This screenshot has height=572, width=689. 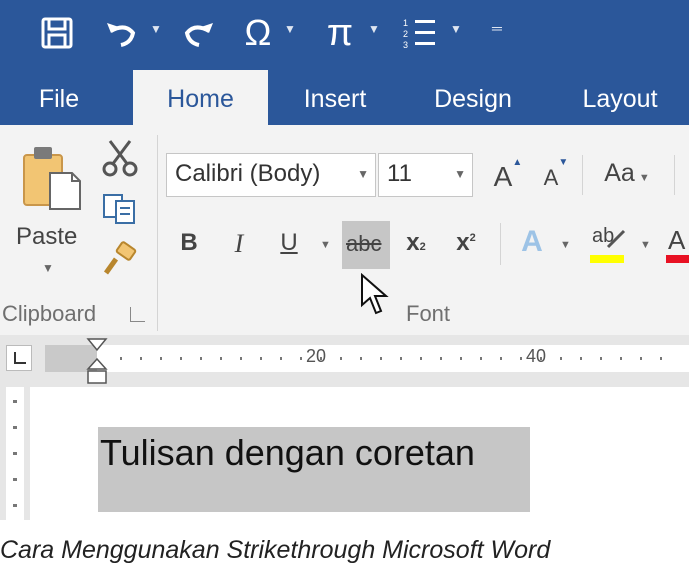 I want to click on font-family-select: Calibri (Body) ▼, so click(x=271, y=175).